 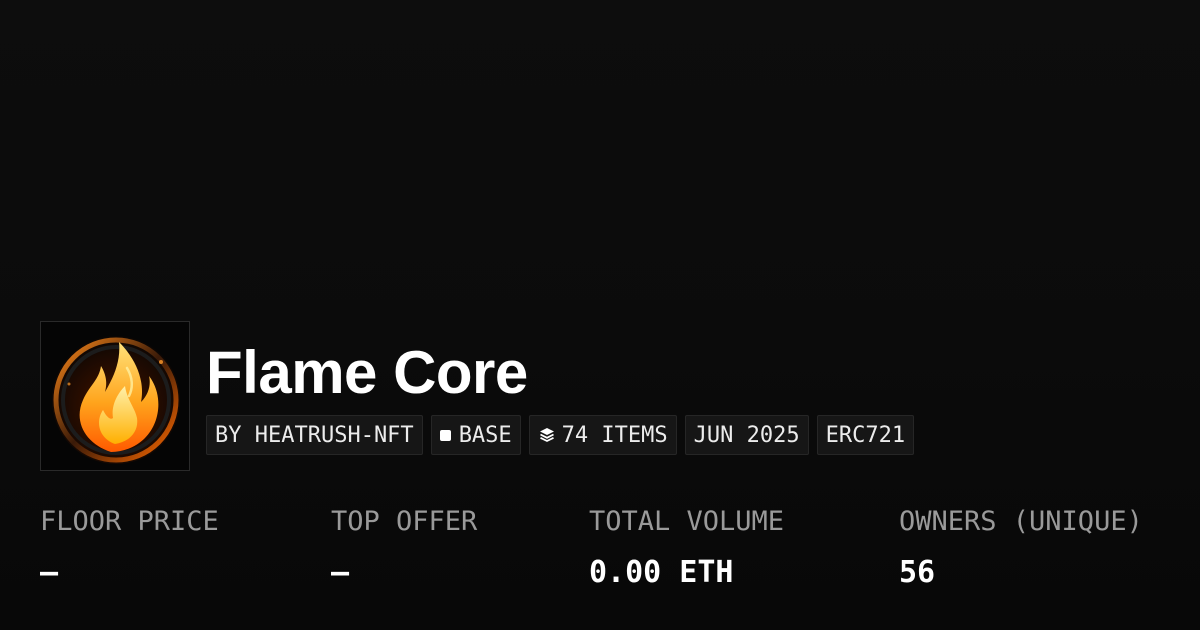 I want to click on token-standard-tag: ERC721, so click(x=865, y=435).